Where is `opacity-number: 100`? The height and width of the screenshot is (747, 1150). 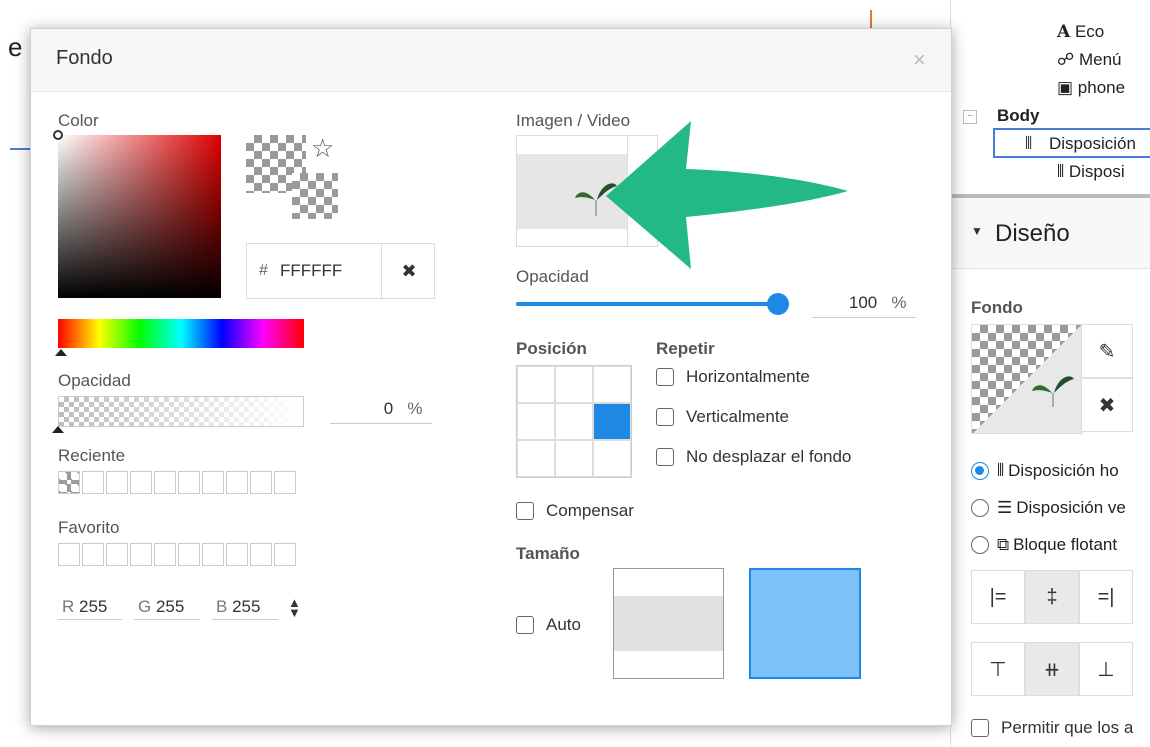 opacity-number: 100 is located at coordinates (863, 302).